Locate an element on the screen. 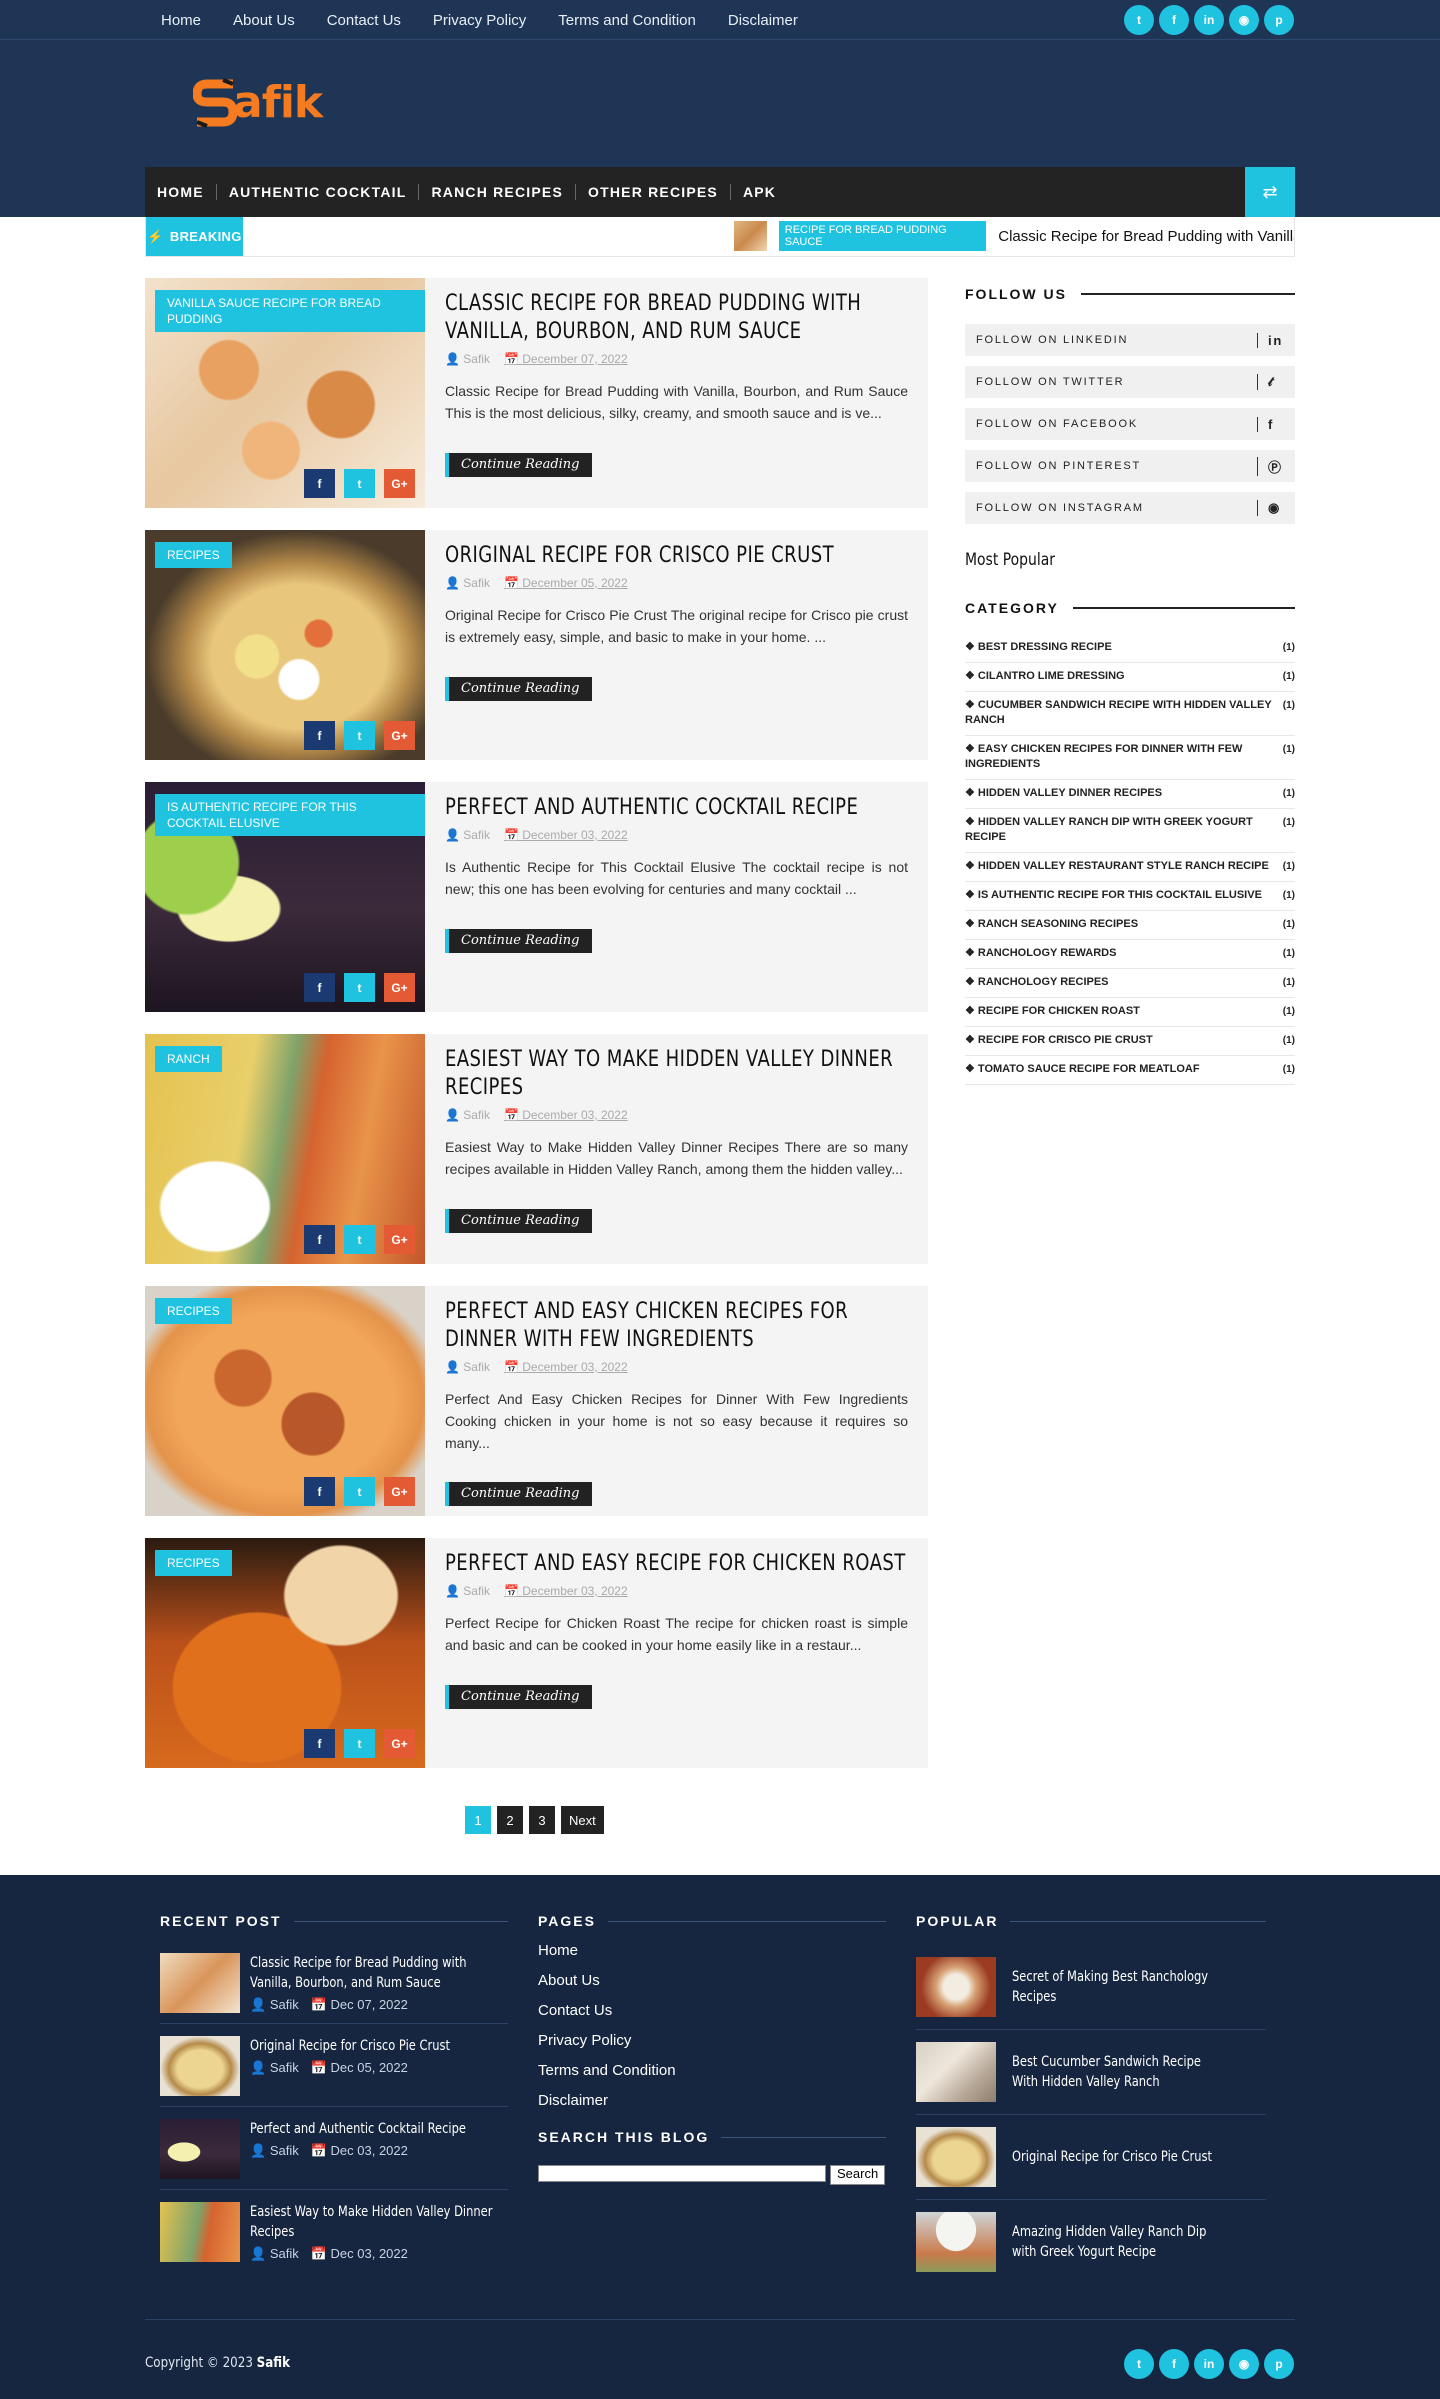  post-title: Perfect and Authentic Cocktail Recipe is located at coordinates (676, 808).